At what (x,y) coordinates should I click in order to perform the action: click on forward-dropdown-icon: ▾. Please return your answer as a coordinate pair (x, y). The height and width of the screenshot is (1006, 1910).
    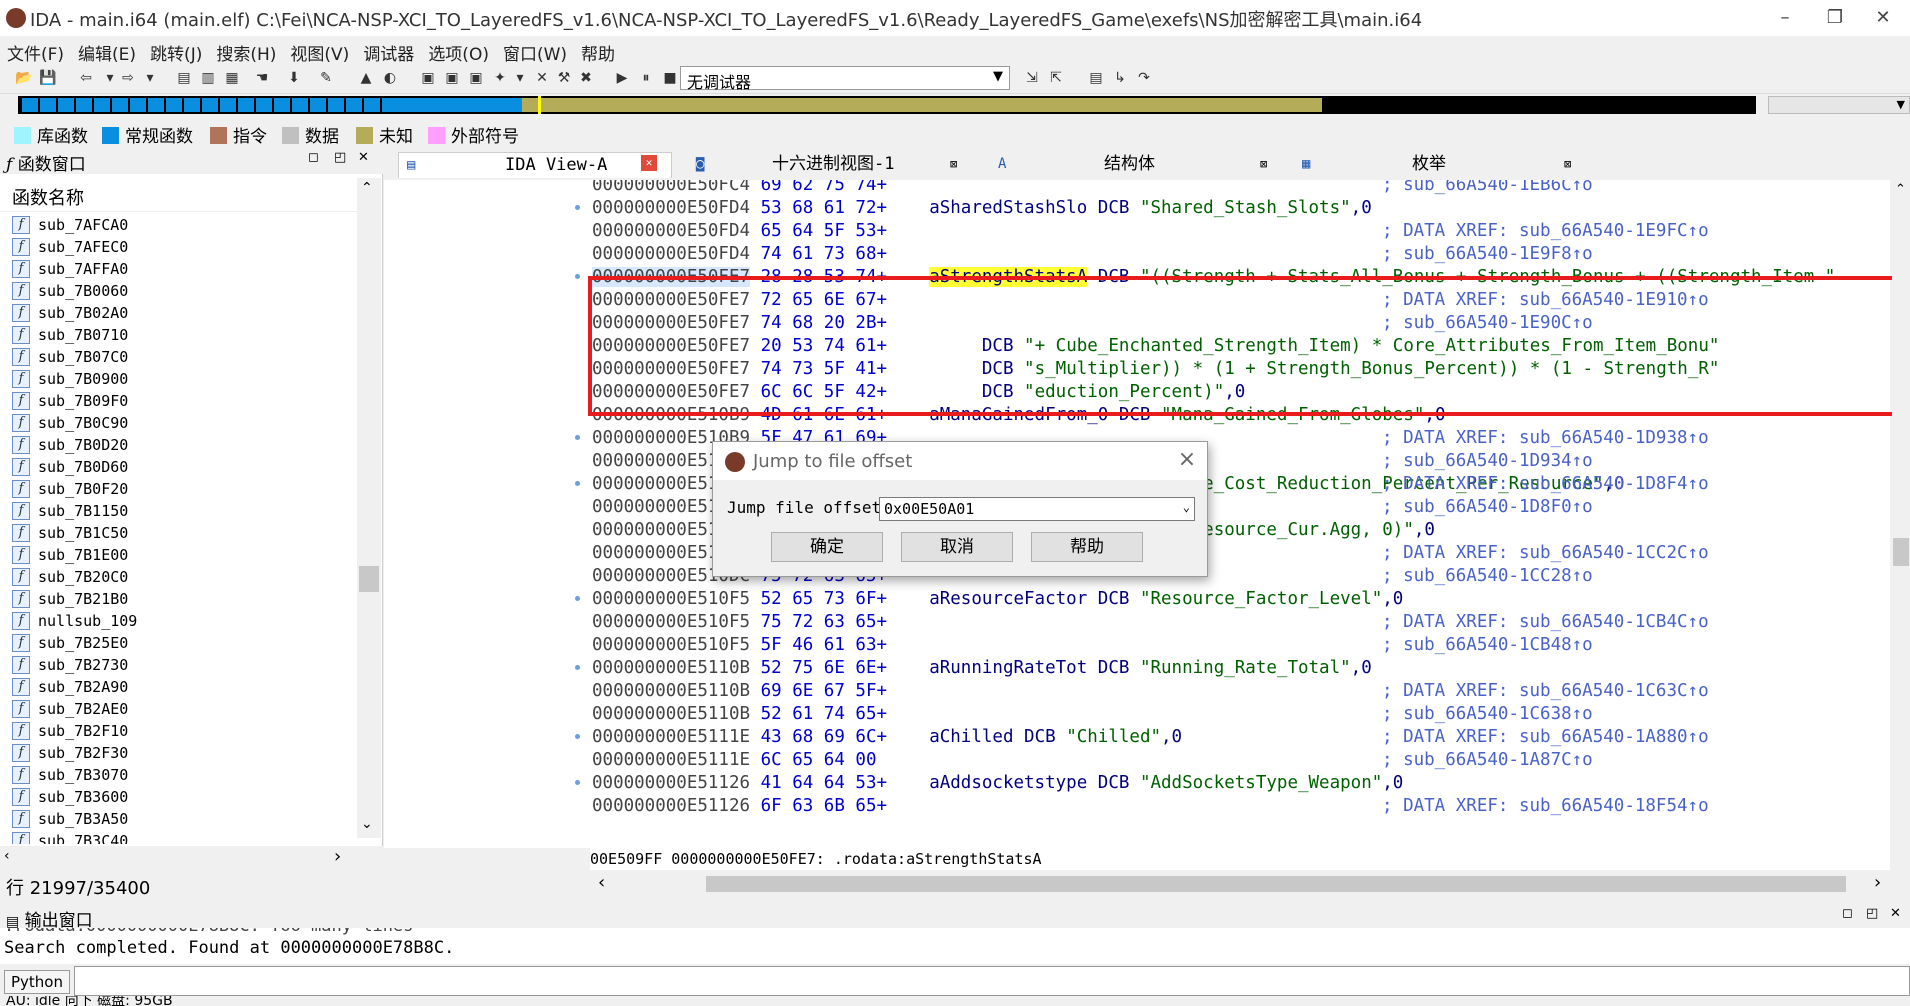
    Looking at the image, I should click on (150, 78).